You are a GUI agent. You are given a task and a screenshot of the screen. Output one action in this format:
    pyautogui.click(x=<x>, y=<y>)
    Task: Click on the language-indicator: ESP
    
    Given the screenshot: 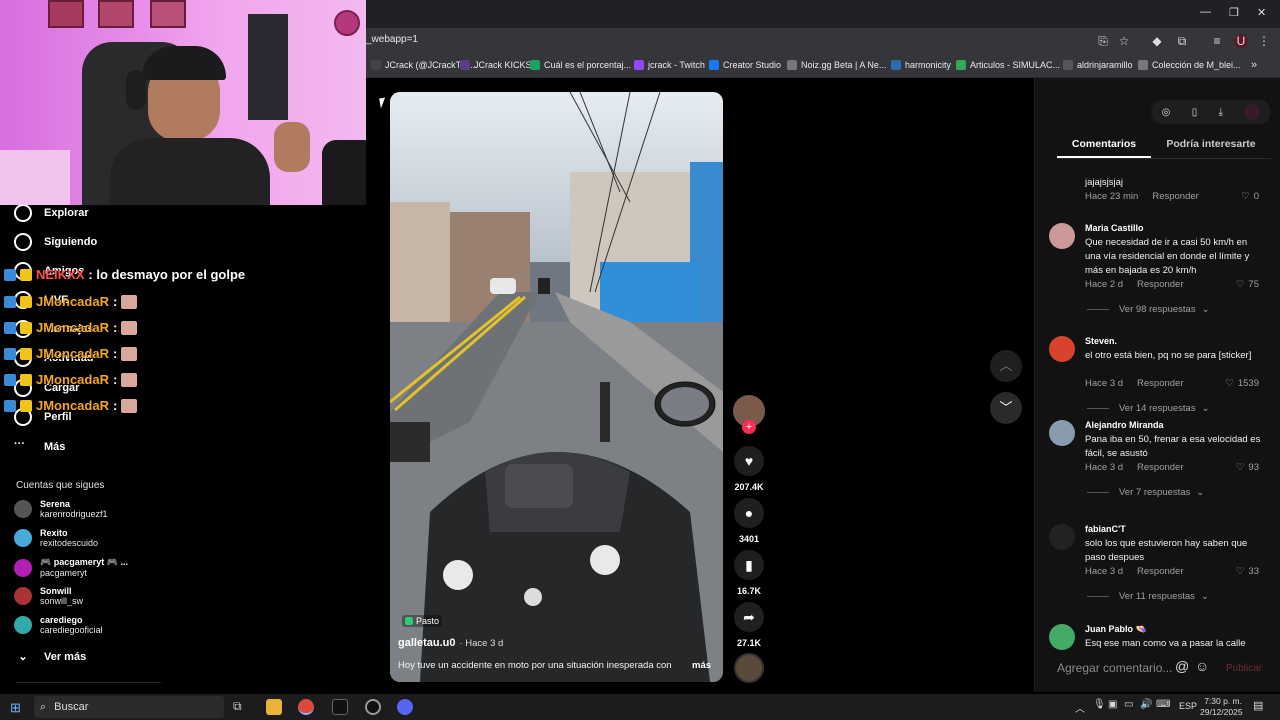 What is the action you would take?
    pyautogui.click(x=1188, y=706)
    